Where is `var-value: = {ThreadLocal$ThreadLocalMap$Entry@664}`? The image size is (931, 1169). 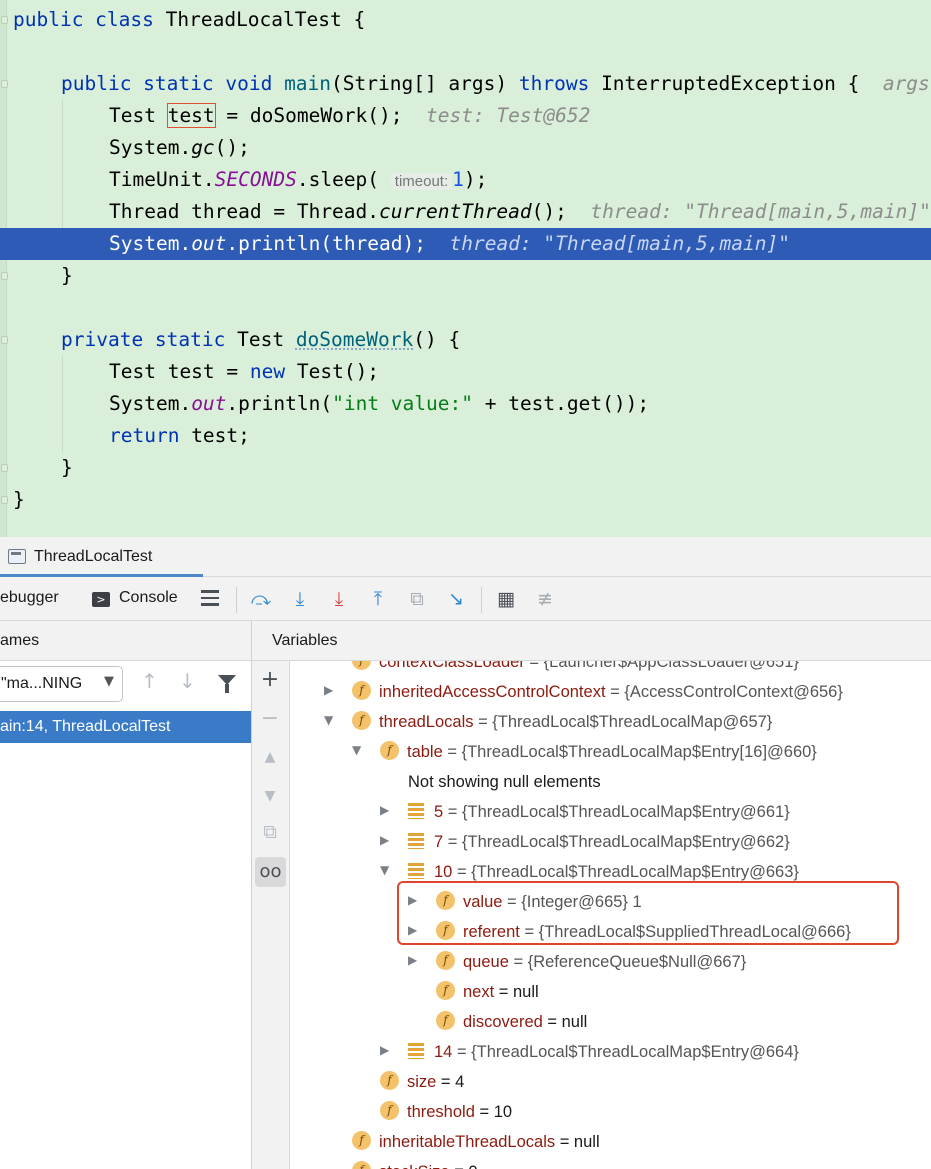 var-value: = {ThreadLocal$ThreadLocalMap$Entry@664} is located at coordinates (625, 1052).